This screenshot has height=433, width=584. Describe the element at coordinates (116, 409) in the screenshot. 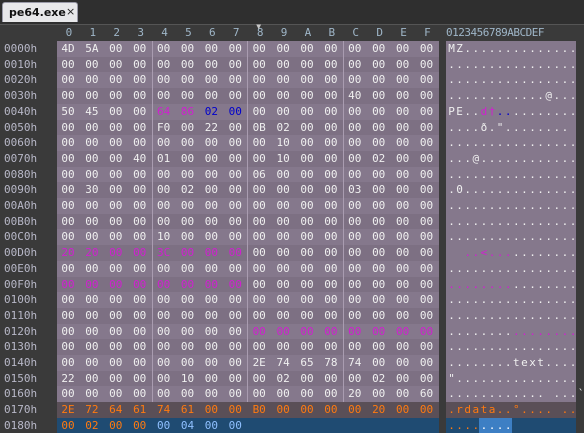

I see `hex-byte: 64` at that location.